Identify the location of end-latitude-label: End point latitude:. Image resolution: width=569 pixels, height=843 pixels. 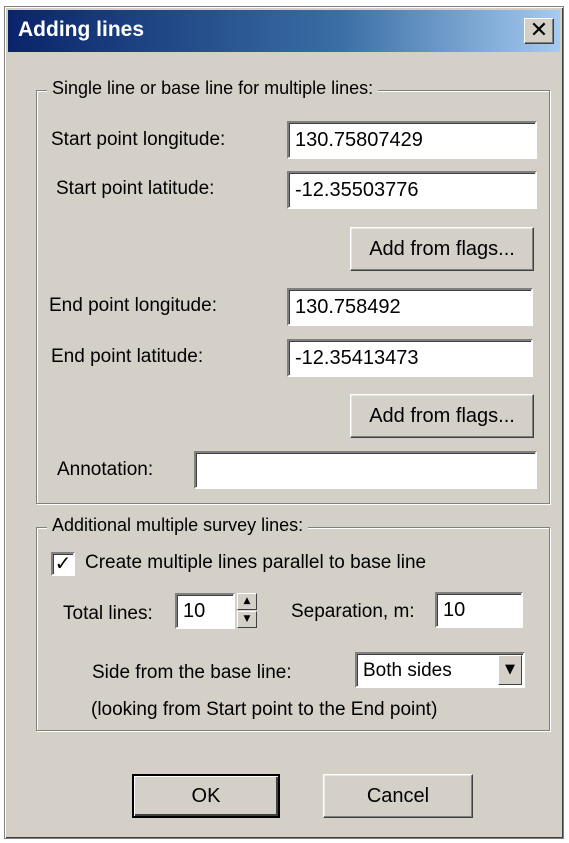
(127, 356).